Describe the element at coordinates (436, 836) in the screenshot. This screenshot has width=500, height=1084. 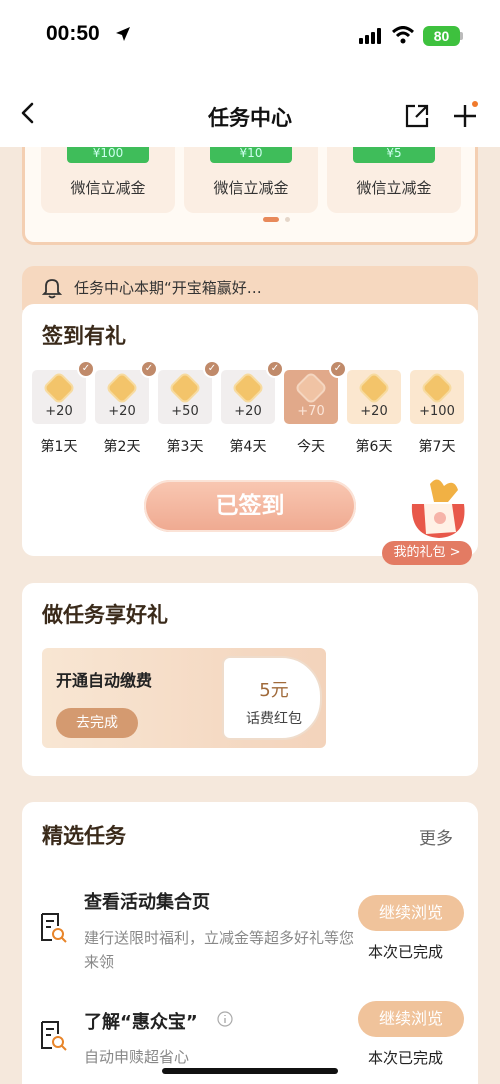
I see `more-link: 更多` at that location.